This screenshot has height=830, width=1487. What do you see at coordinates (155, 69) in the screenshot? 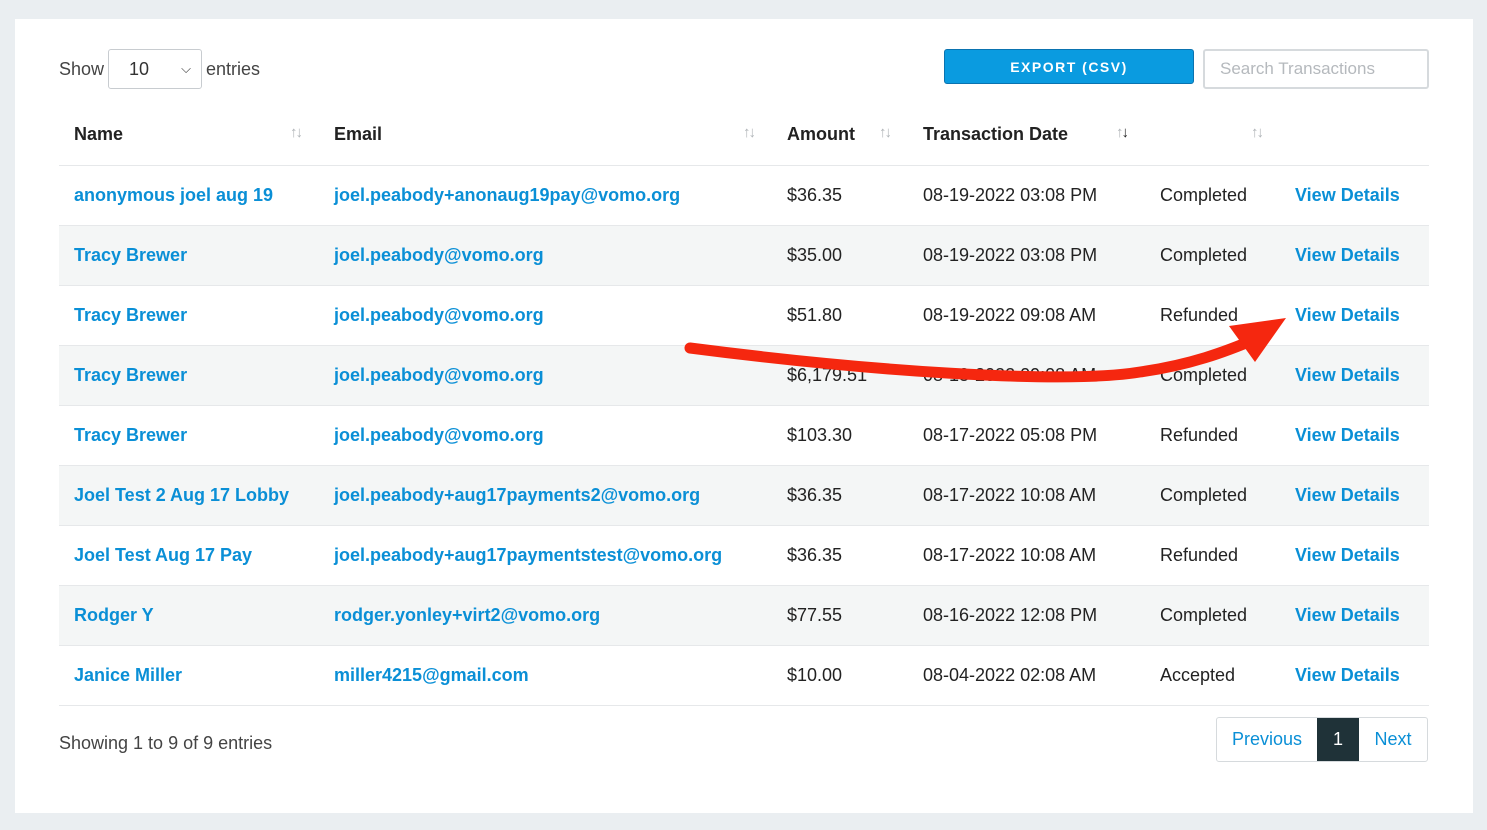
I see `entries-select: 10 ⌵` at bounding box center [155, 69].